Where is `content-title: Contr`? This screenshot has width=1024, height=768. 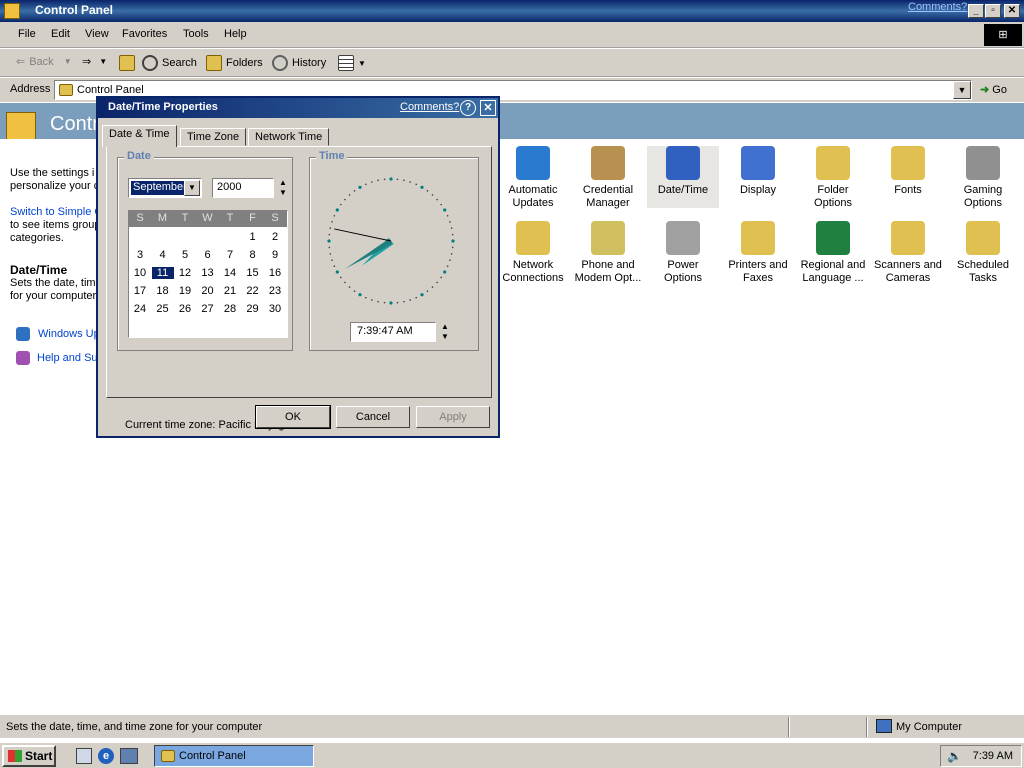
content-title: Contr is located at coordinates (74, 124).